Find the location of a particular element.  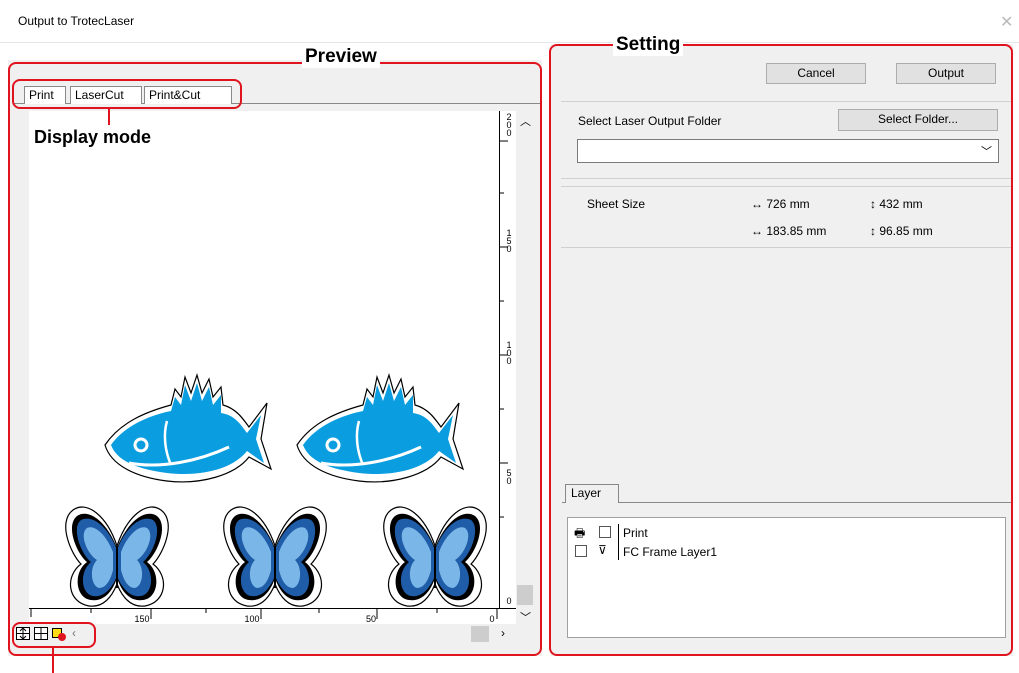

close-icon: ✕ is located at coordinates (1006, 22).